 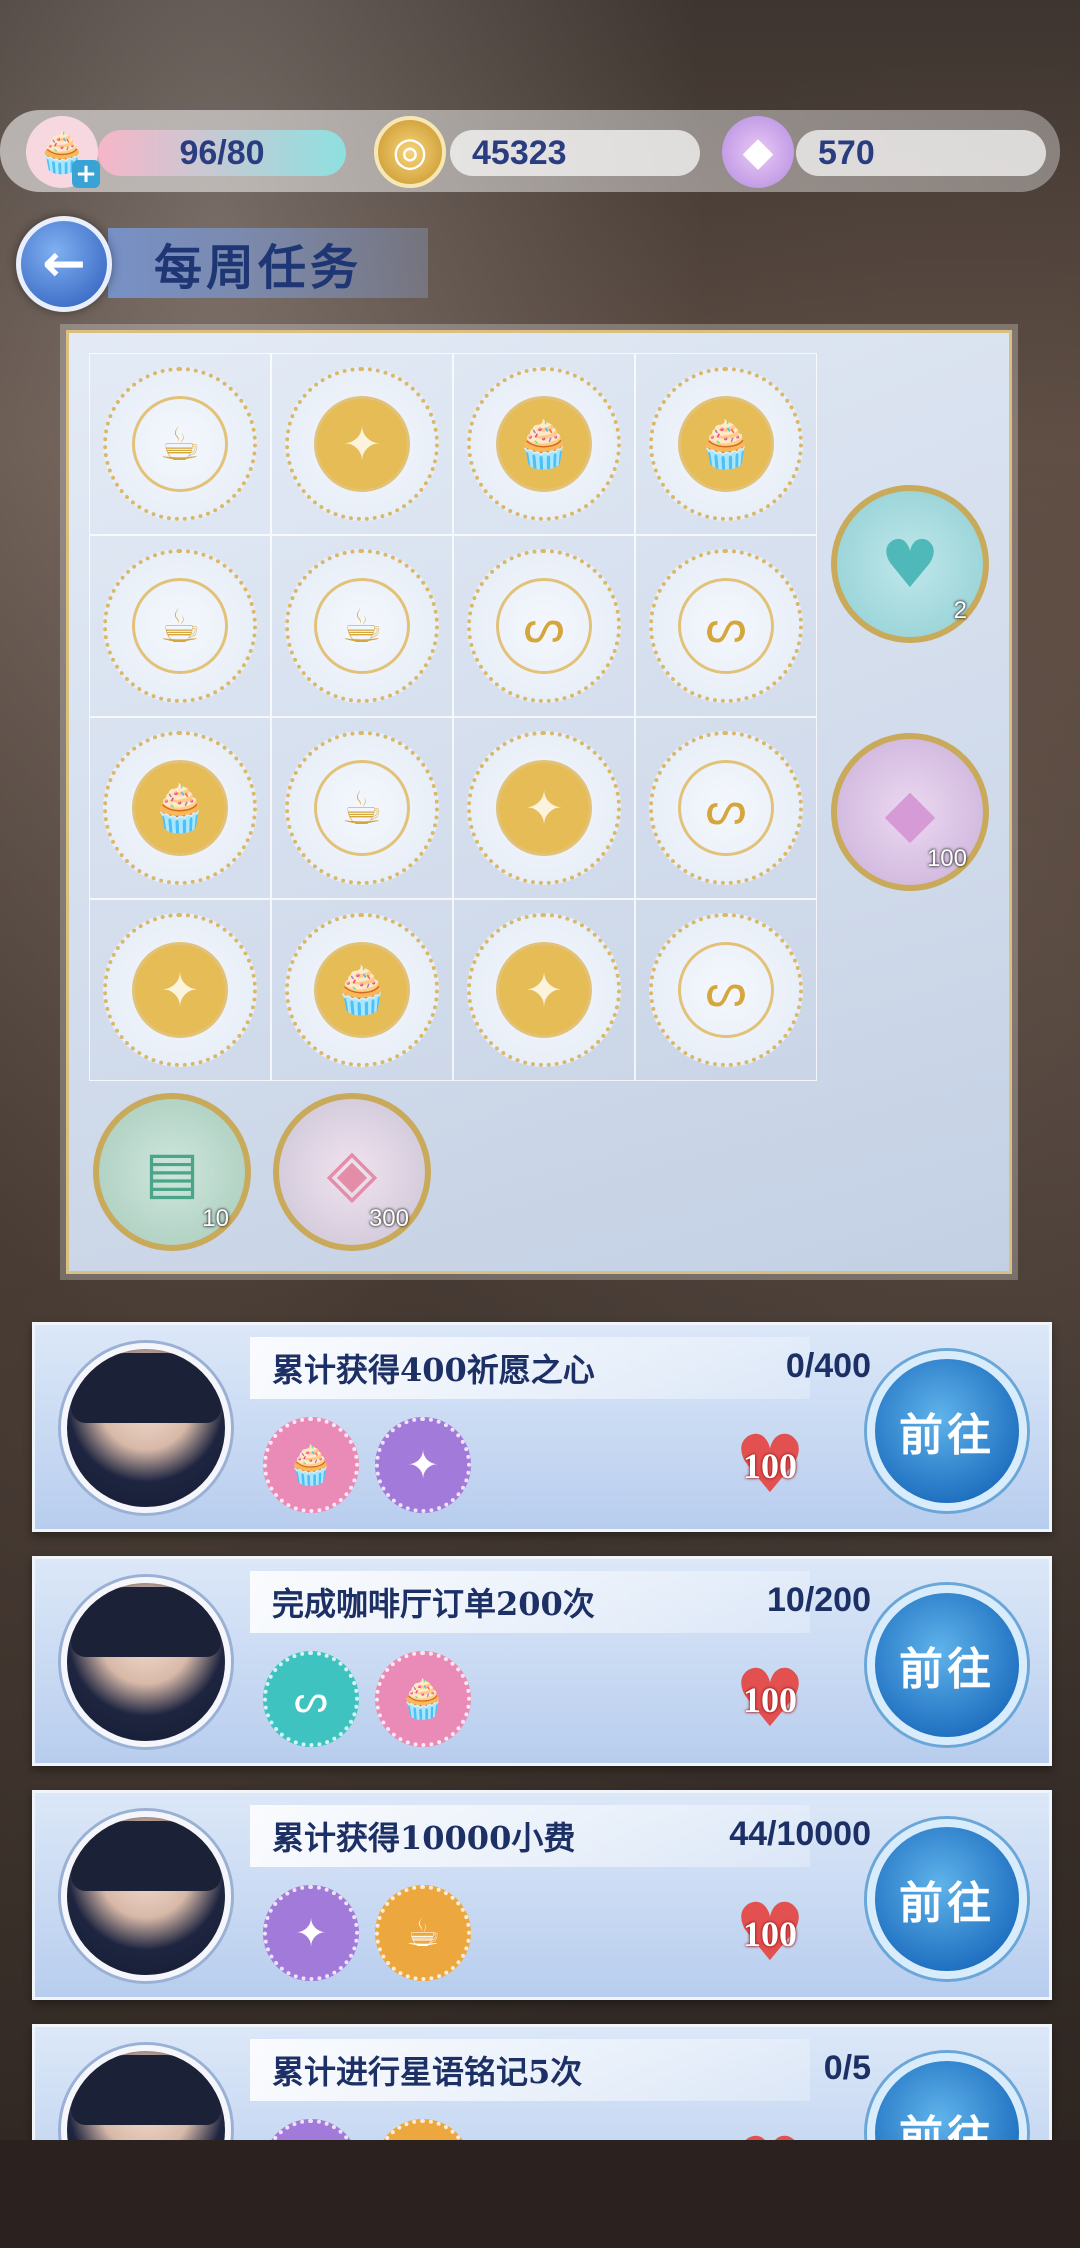 I want to click on task-title-bar: 累计获得10000小费, so click(x=530, y=1836).